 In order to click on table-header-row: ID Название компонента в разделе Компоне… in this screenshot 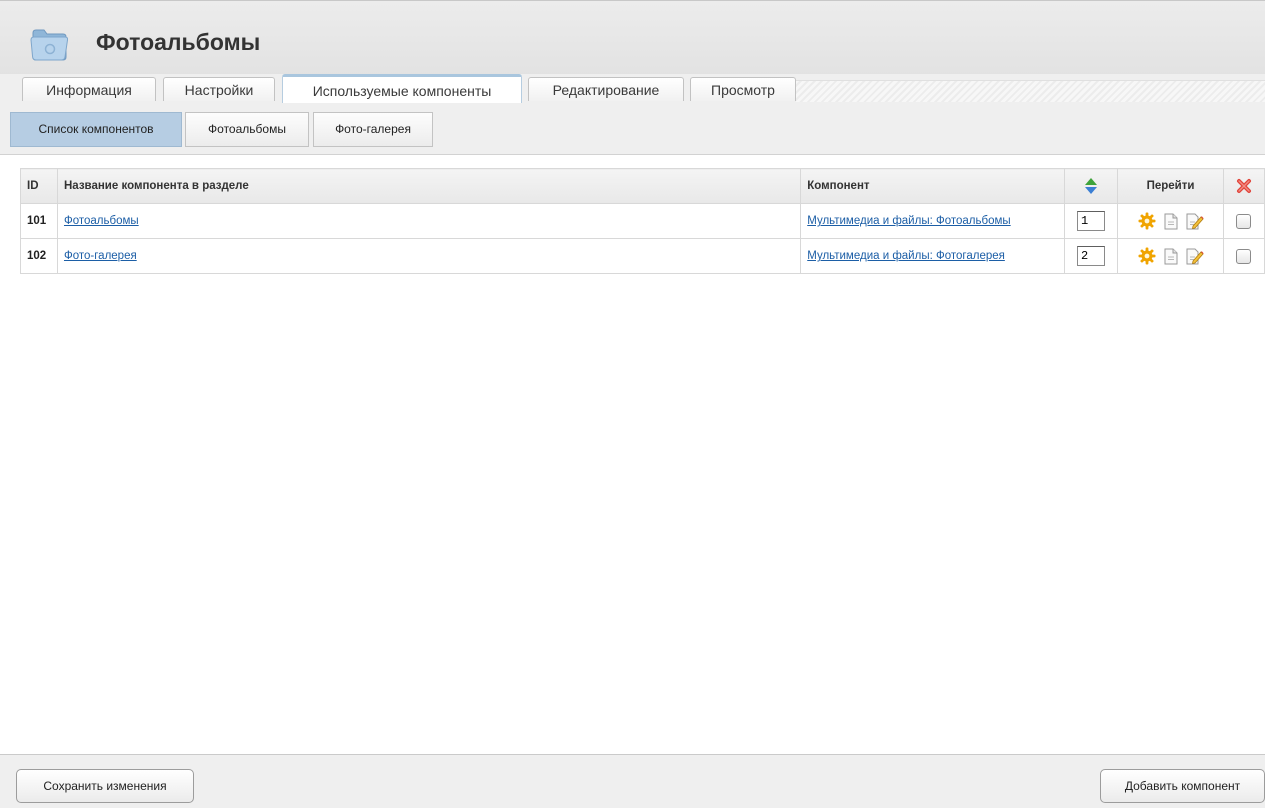, I will do `click(642, 186)`.